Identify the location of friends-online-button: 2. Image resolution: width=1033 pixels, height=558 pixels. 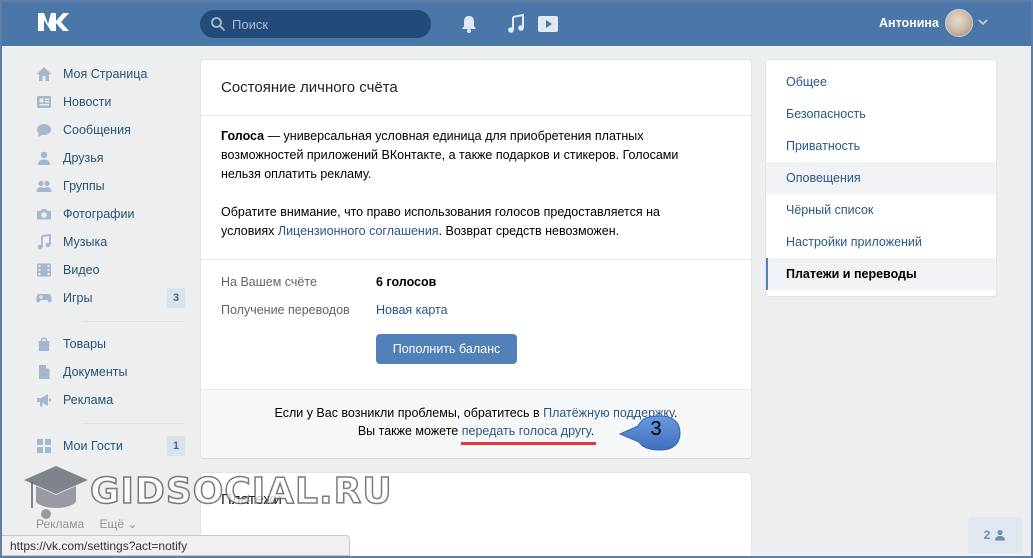
(995, 535).